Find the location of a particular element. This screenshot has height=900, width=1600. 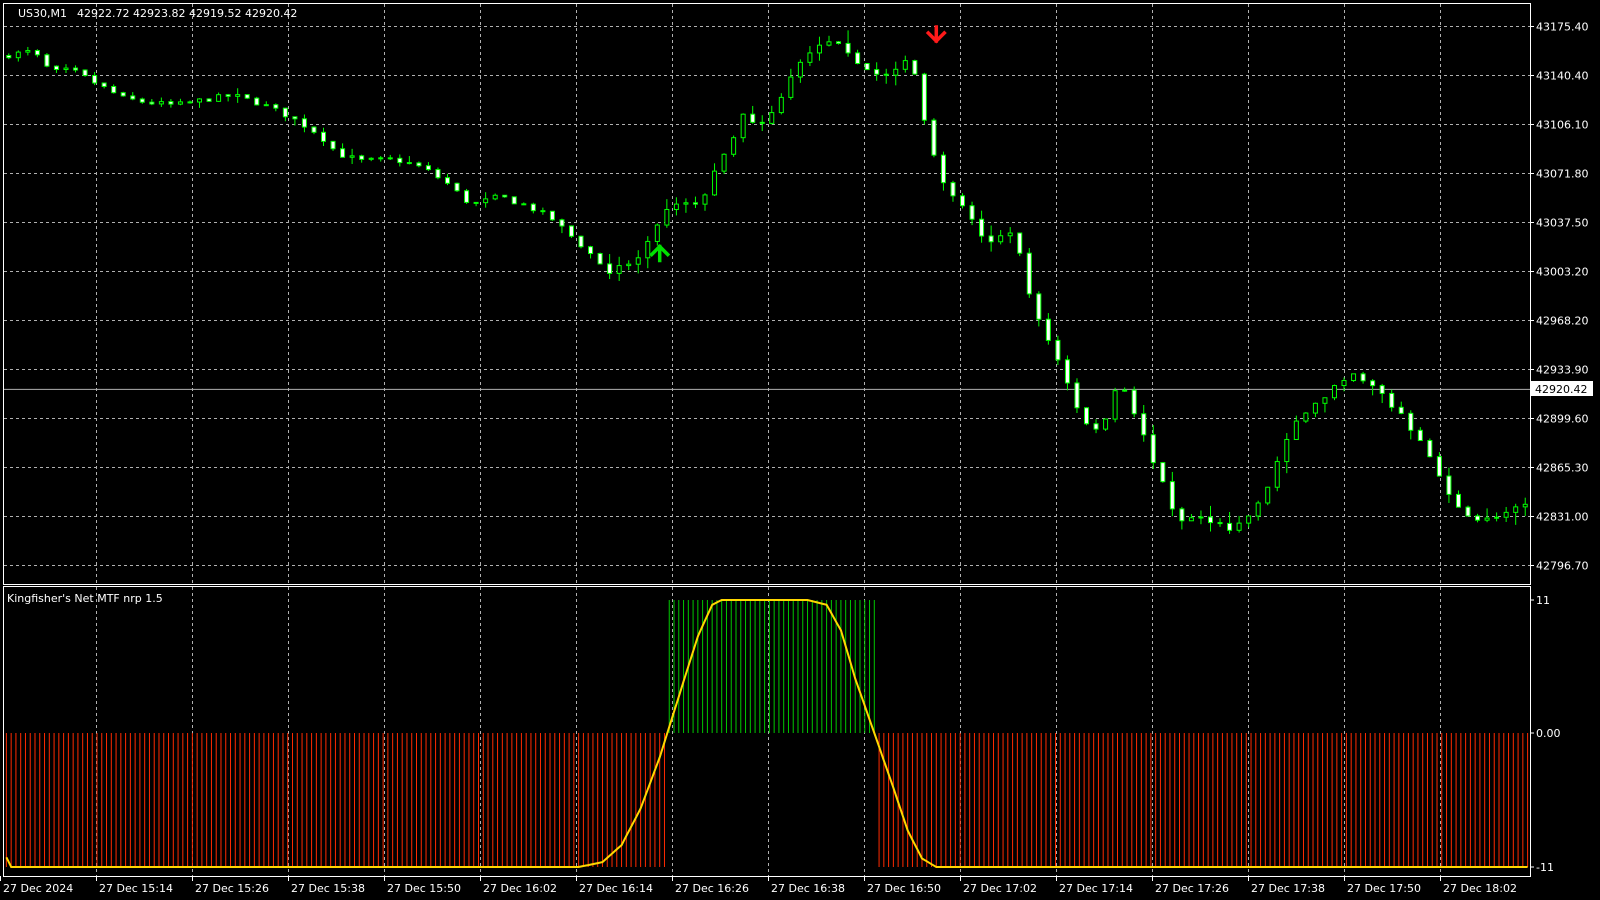

time-tick-label: 27 Dec 15:50 is located at coordinates (424, 888).